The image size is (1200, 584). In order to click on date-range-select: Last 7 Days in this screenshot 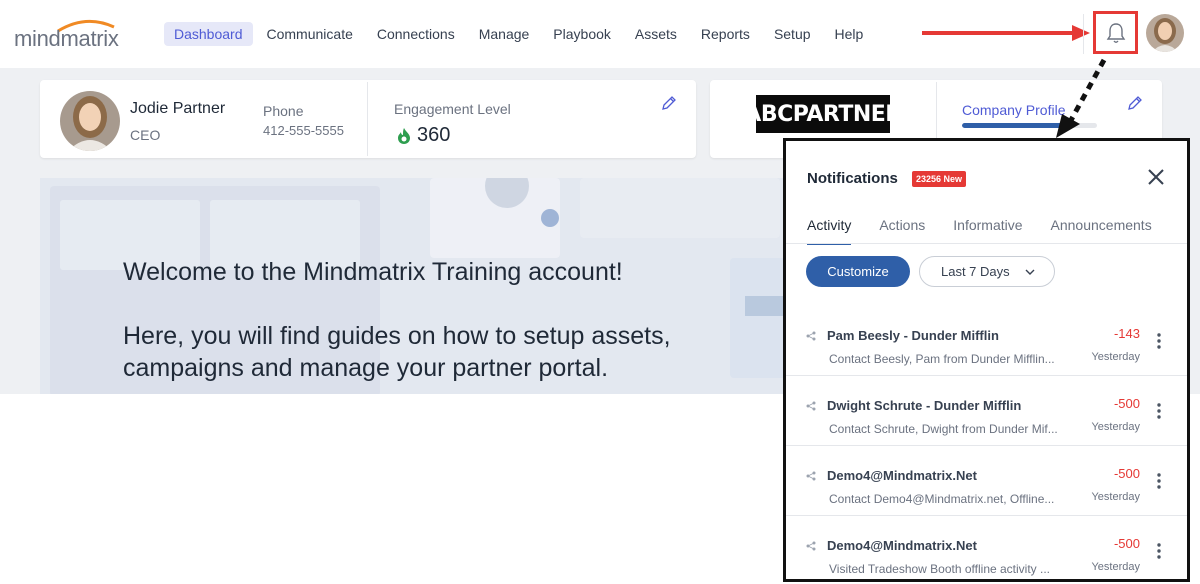, I will do `click(987, 271)`.